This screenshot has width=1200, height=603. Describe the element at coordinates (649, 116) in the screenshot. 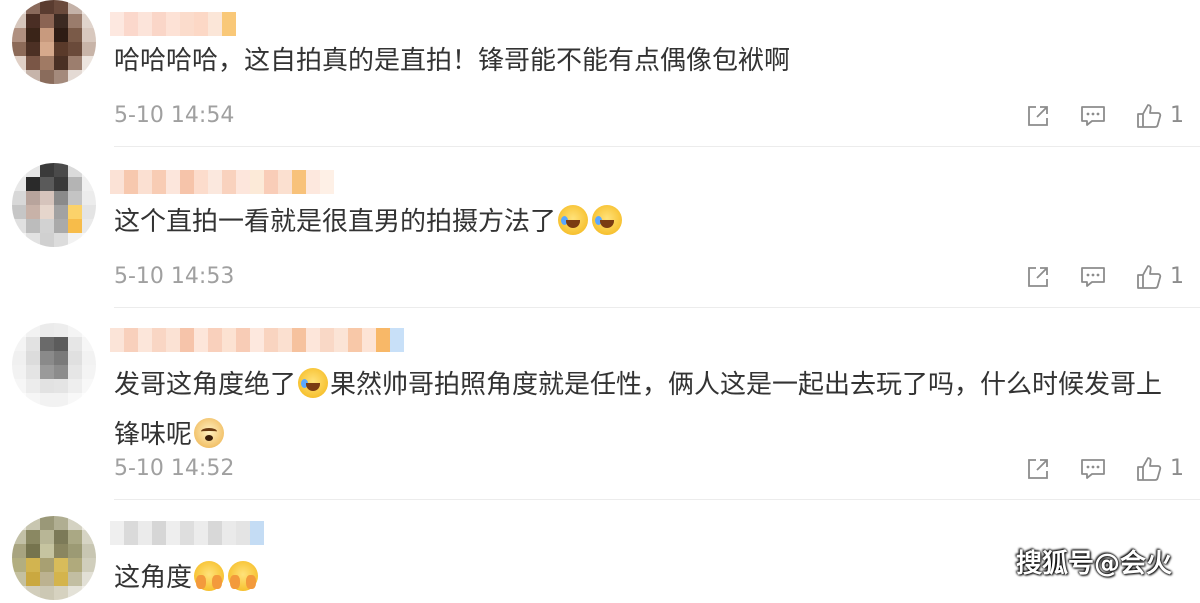

I see `comment-meta: 5-10 14:54 1` at that location.